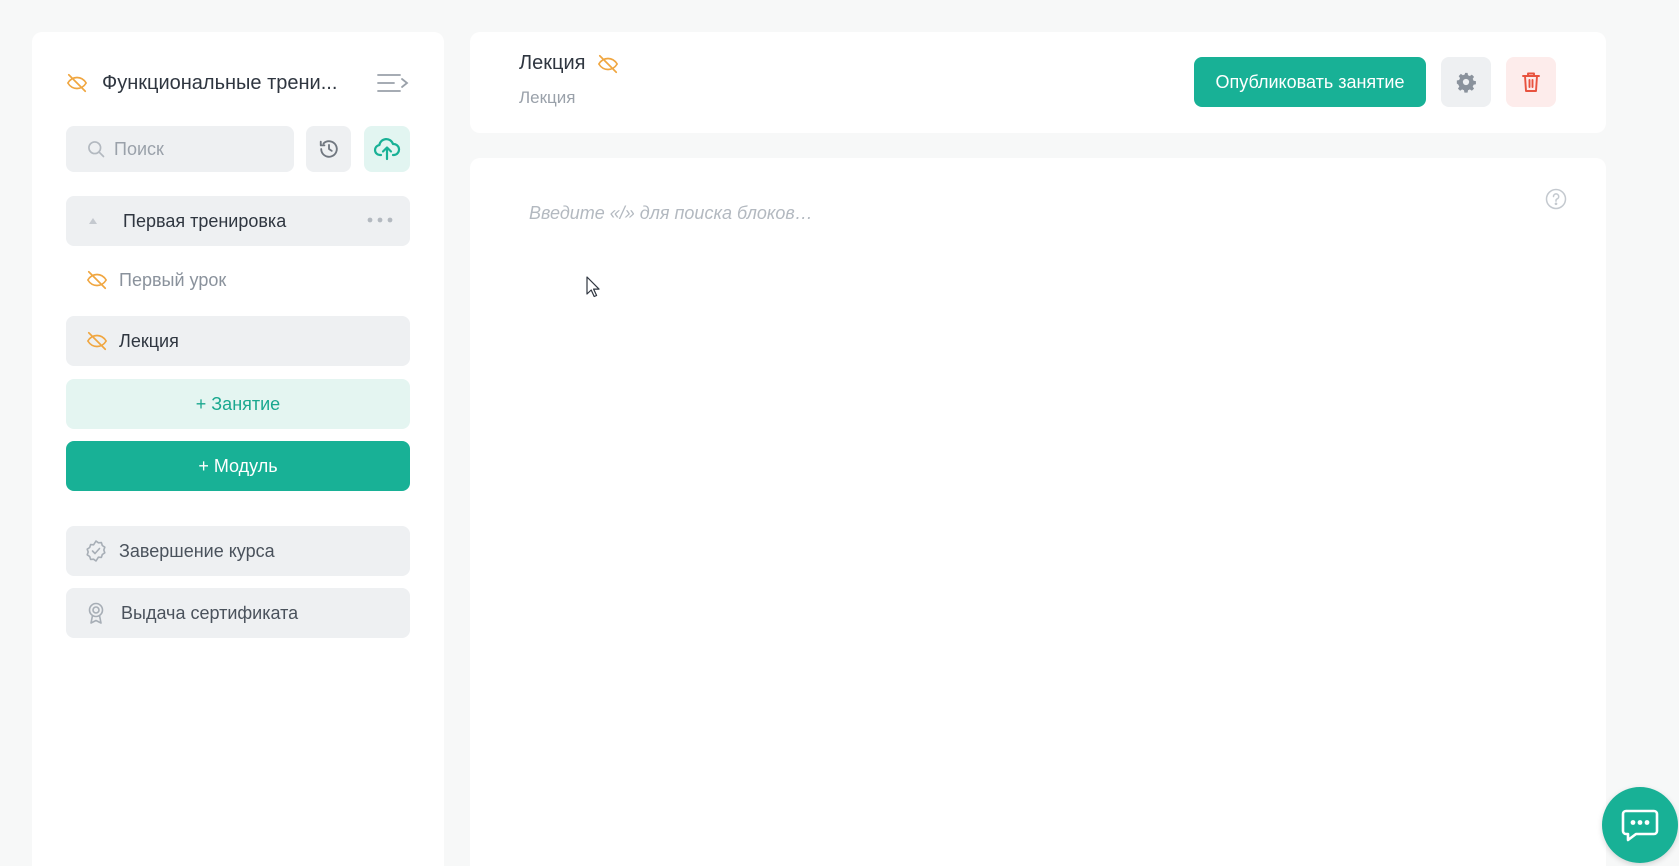  I want to click on gear-icon, so click(1466, 82).